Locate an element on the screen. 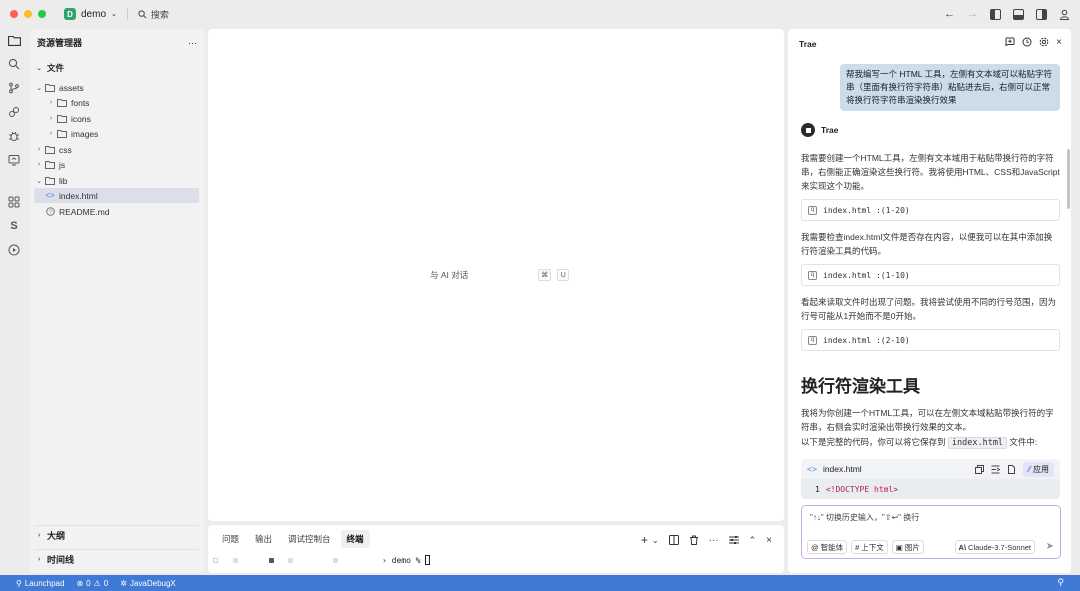  sync-s-icon: S is located at coordinates (14, 226).